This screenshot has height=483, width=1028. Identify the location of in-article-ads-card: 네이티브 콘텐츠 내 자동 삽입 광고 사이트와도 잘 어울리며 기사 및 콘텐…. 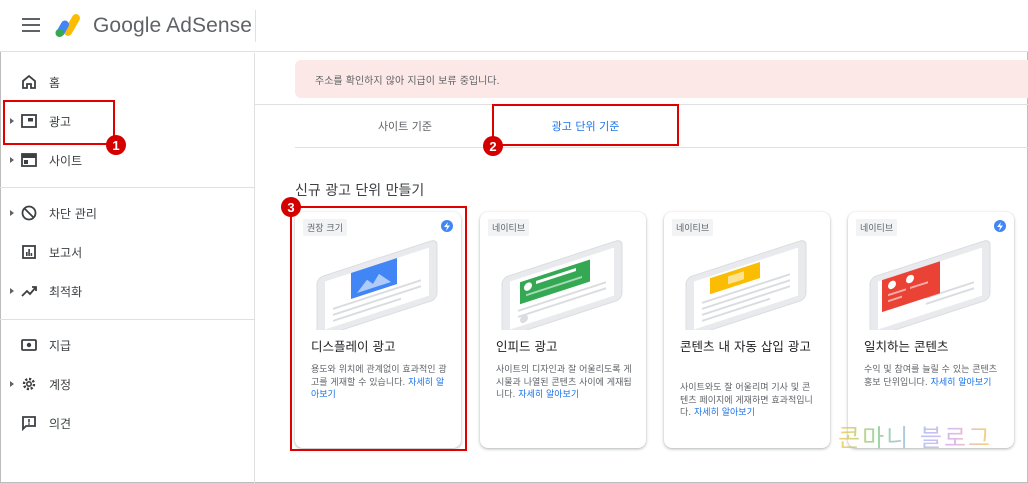
(747, 330).